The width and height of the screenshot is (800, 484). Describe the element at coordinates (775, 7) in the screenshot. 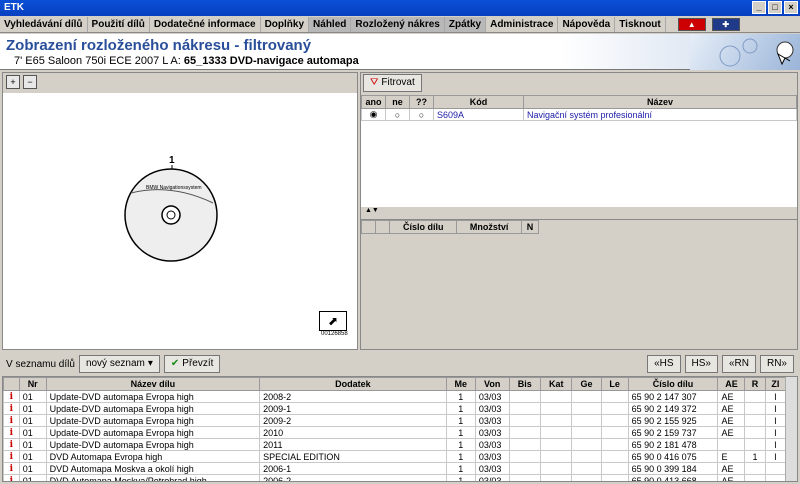

I see `maximize-icon: □` at that location.